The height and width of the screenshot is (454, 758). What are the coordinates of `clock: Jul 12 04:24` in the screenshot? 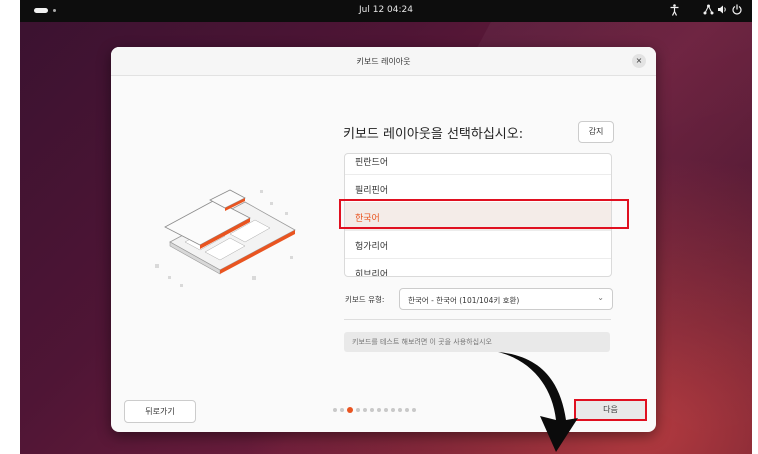 It's located at (386, 10).